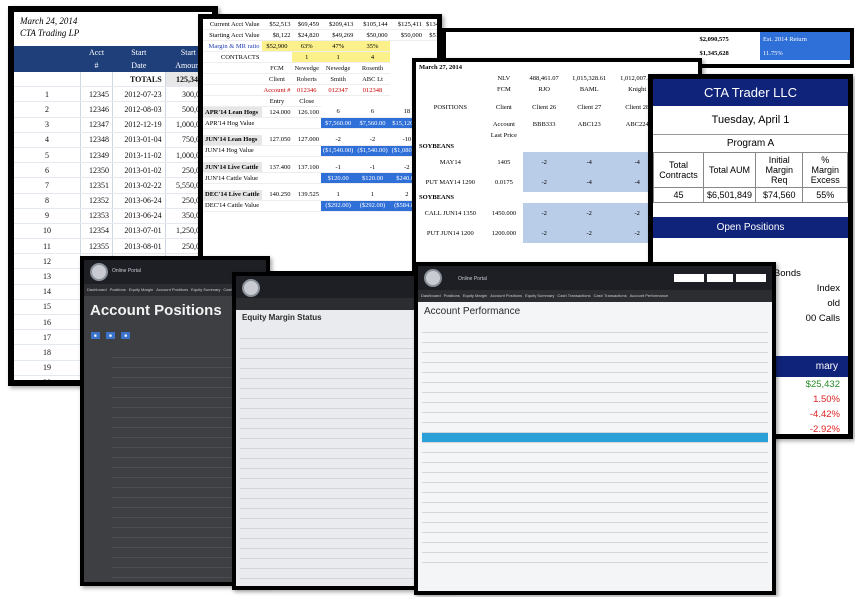  I want to click on contract-row: APR'14 Lean Hogs 124.000 126.100 6 6 18, so click(320, 112).